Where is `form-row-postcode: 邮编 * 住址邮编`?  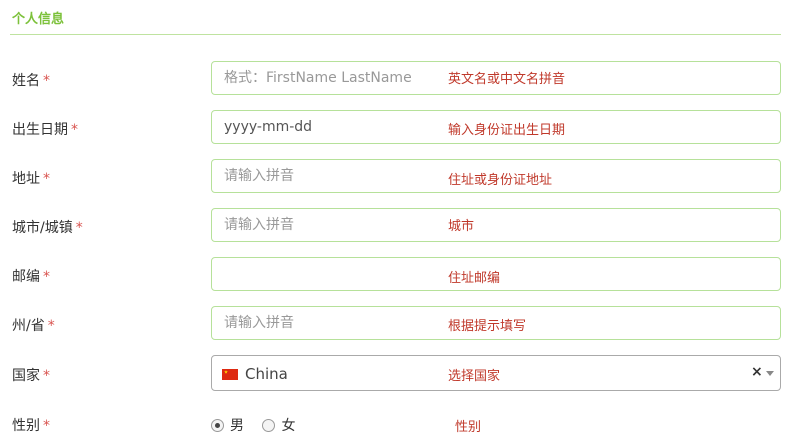
form-row-postcode: 邮编 * 住址邮编 is located at coordinates (402, 274).